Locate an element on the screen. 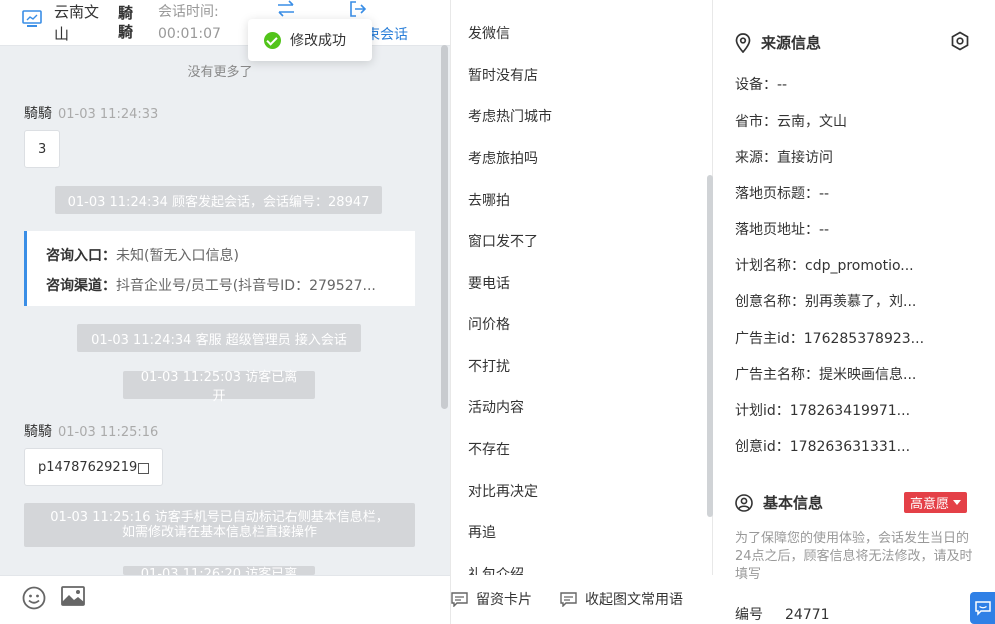 Image resolution: width=995 pixels, height=624 pixels. system-message: 01-03 11:24:34 客服 超级管理员 接入会话 is located at coordinates (219, 338).